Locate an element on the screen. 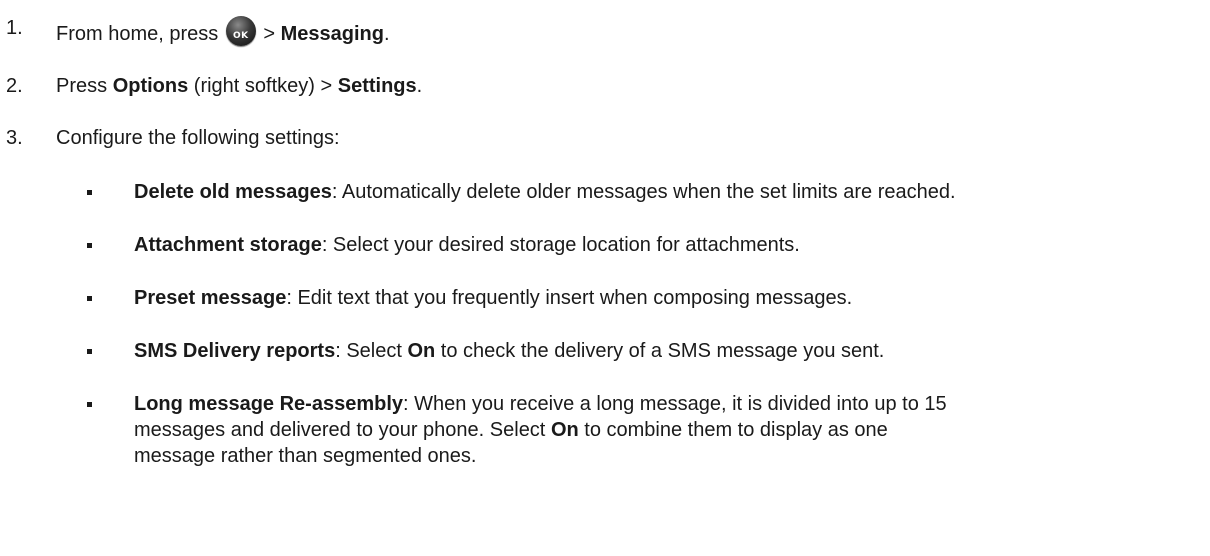 Image resolution: width=1210 pixels, height=556 pixels. step-middle: (right softkey) > is located at coordinates (263, 86).